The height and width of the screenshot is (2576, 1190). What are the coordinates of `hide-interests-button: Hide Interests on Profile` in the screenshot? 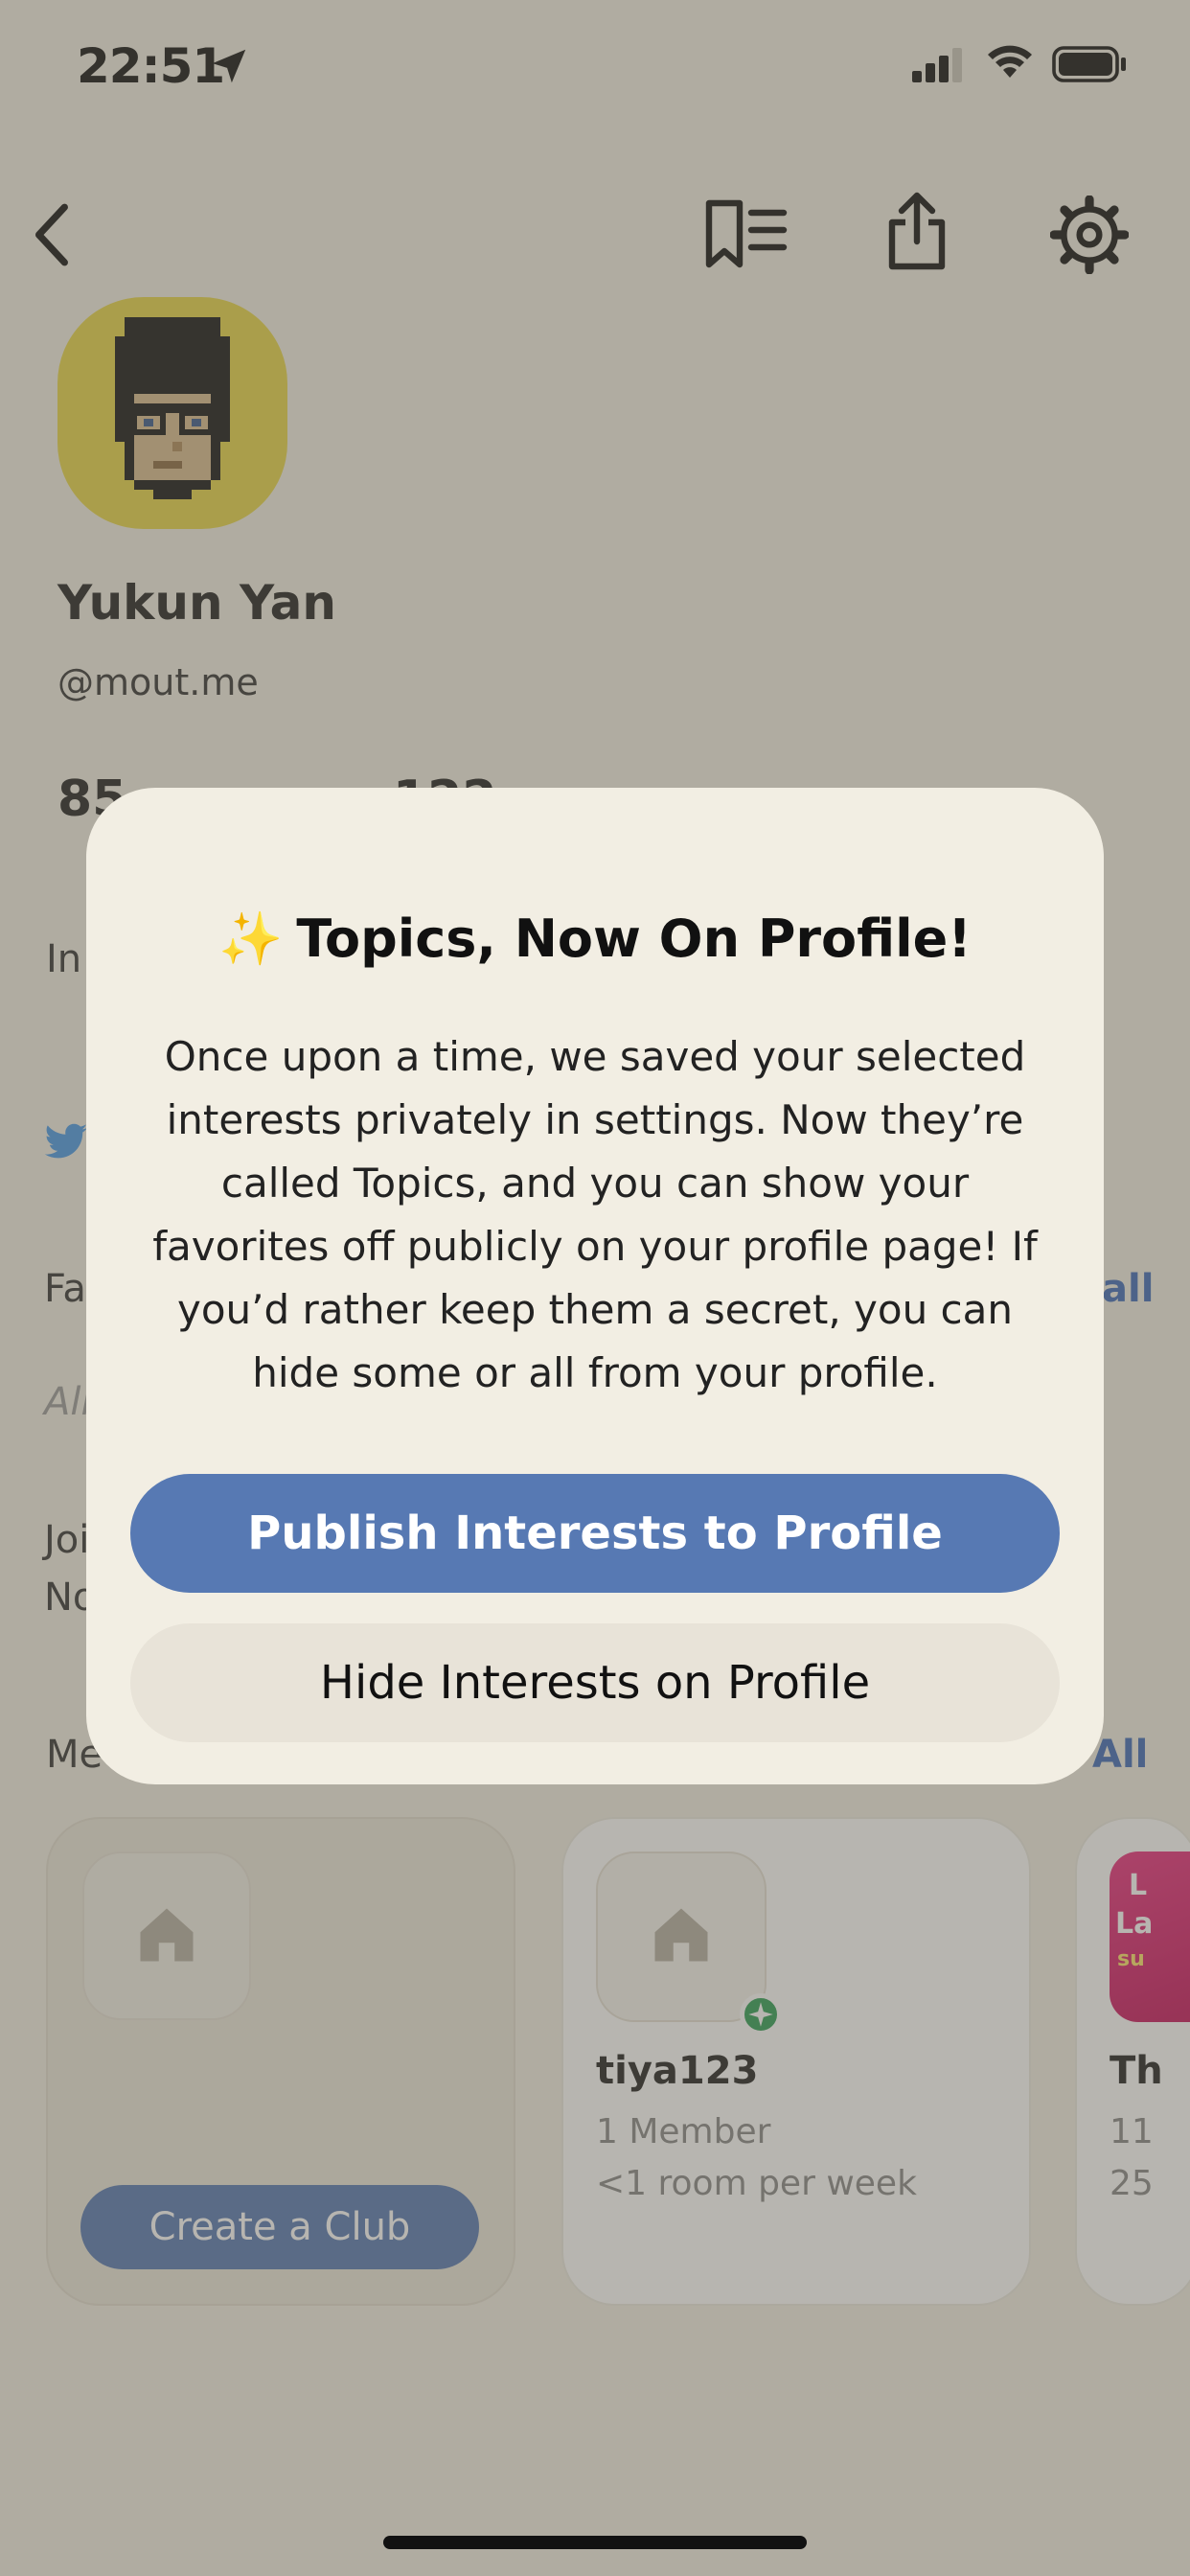 It's located at (595, 1682).